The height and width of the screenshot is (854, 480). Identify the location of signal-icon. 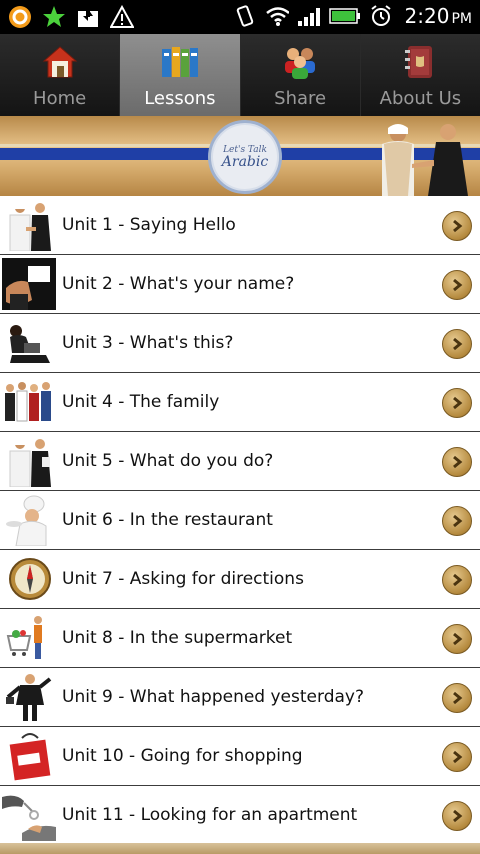
(309, 16).